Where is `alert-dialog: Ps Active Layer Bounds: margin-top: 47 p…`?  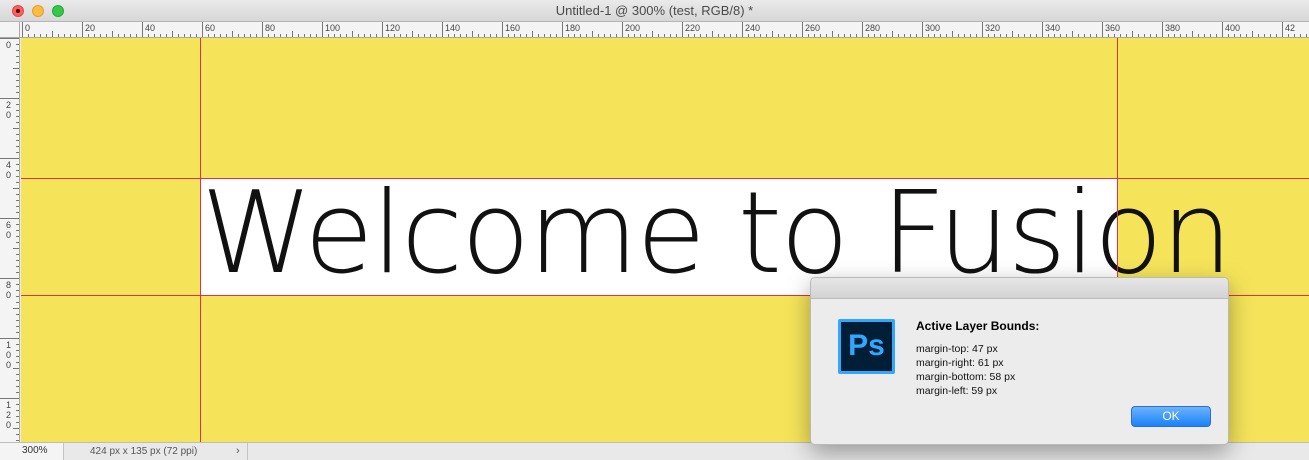
alert-dialog: Ps Active Layer Bounds: margin-top: 47 p… is located at coordinates (1019, 361).